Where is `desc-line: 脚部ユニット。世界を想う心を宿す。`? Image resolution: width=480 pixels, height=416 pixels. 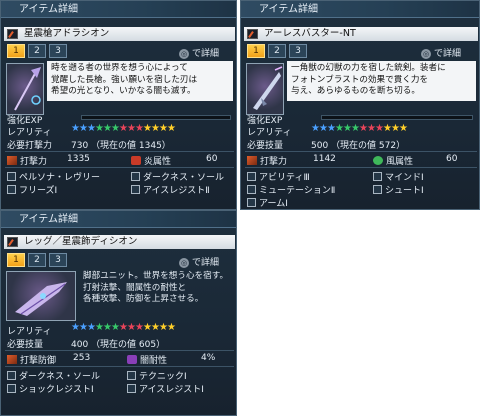 desc-line: 脚部ユニット。世界を想う心を宿す。 is located at coordinates (156, 276).